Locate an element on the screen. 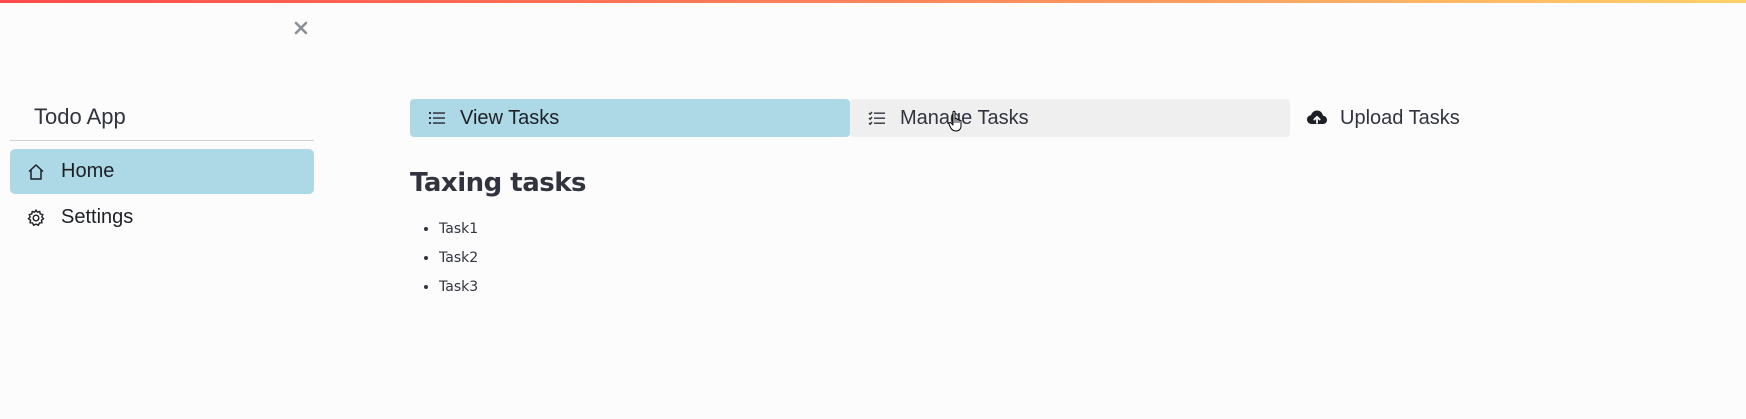  top-decoration-bar is located at coordinates (873, 1).